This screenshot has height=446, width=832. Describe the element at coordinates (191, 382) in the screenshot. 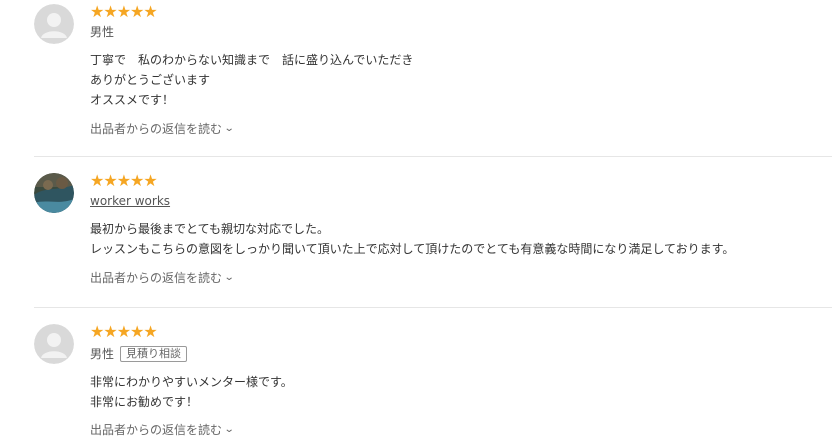

I see `review-line: 非常にわかりやすいメンター様です。` at that location.